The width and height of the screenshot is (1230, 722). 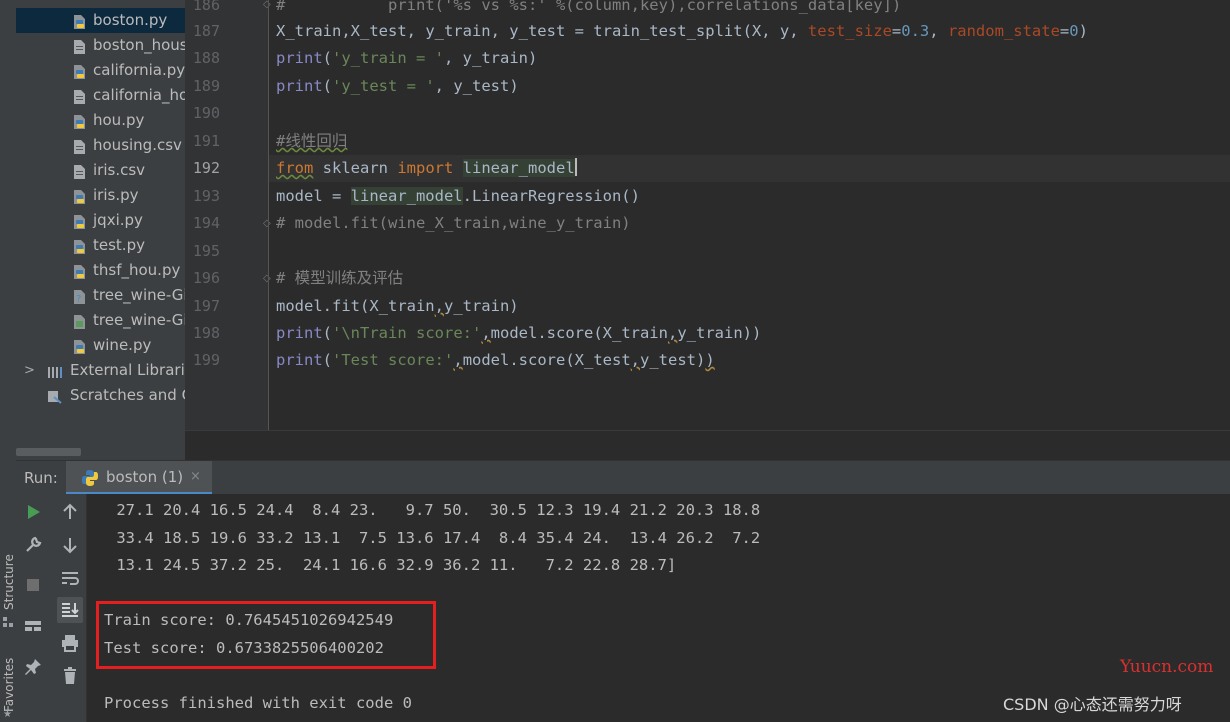 I want to click on layout-icon, so click(x=33, y=626).